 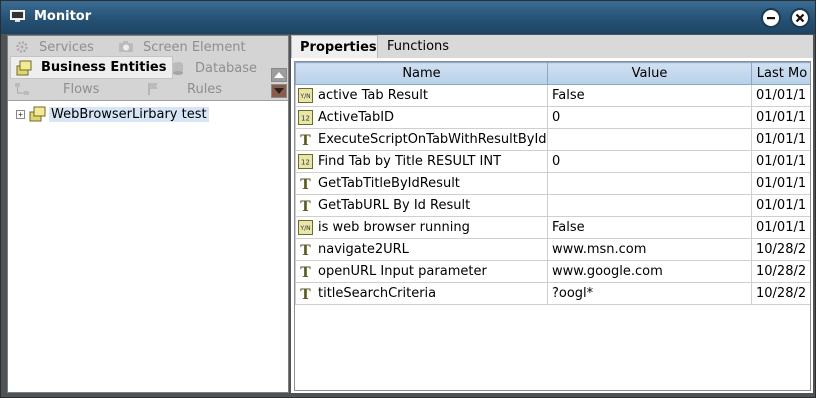 I want to click on cell-name: T GetTabTitleByIdResult, so click(x=421, y=183).